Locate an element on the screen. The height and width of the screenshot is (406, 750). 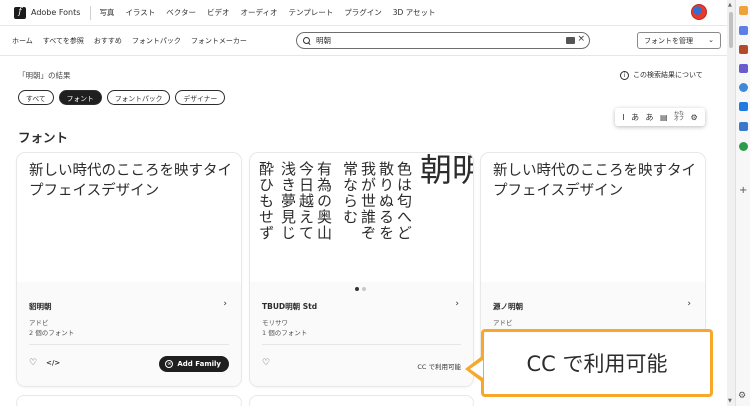
embed-code-icon: </> is located at coordinates (53, 363).